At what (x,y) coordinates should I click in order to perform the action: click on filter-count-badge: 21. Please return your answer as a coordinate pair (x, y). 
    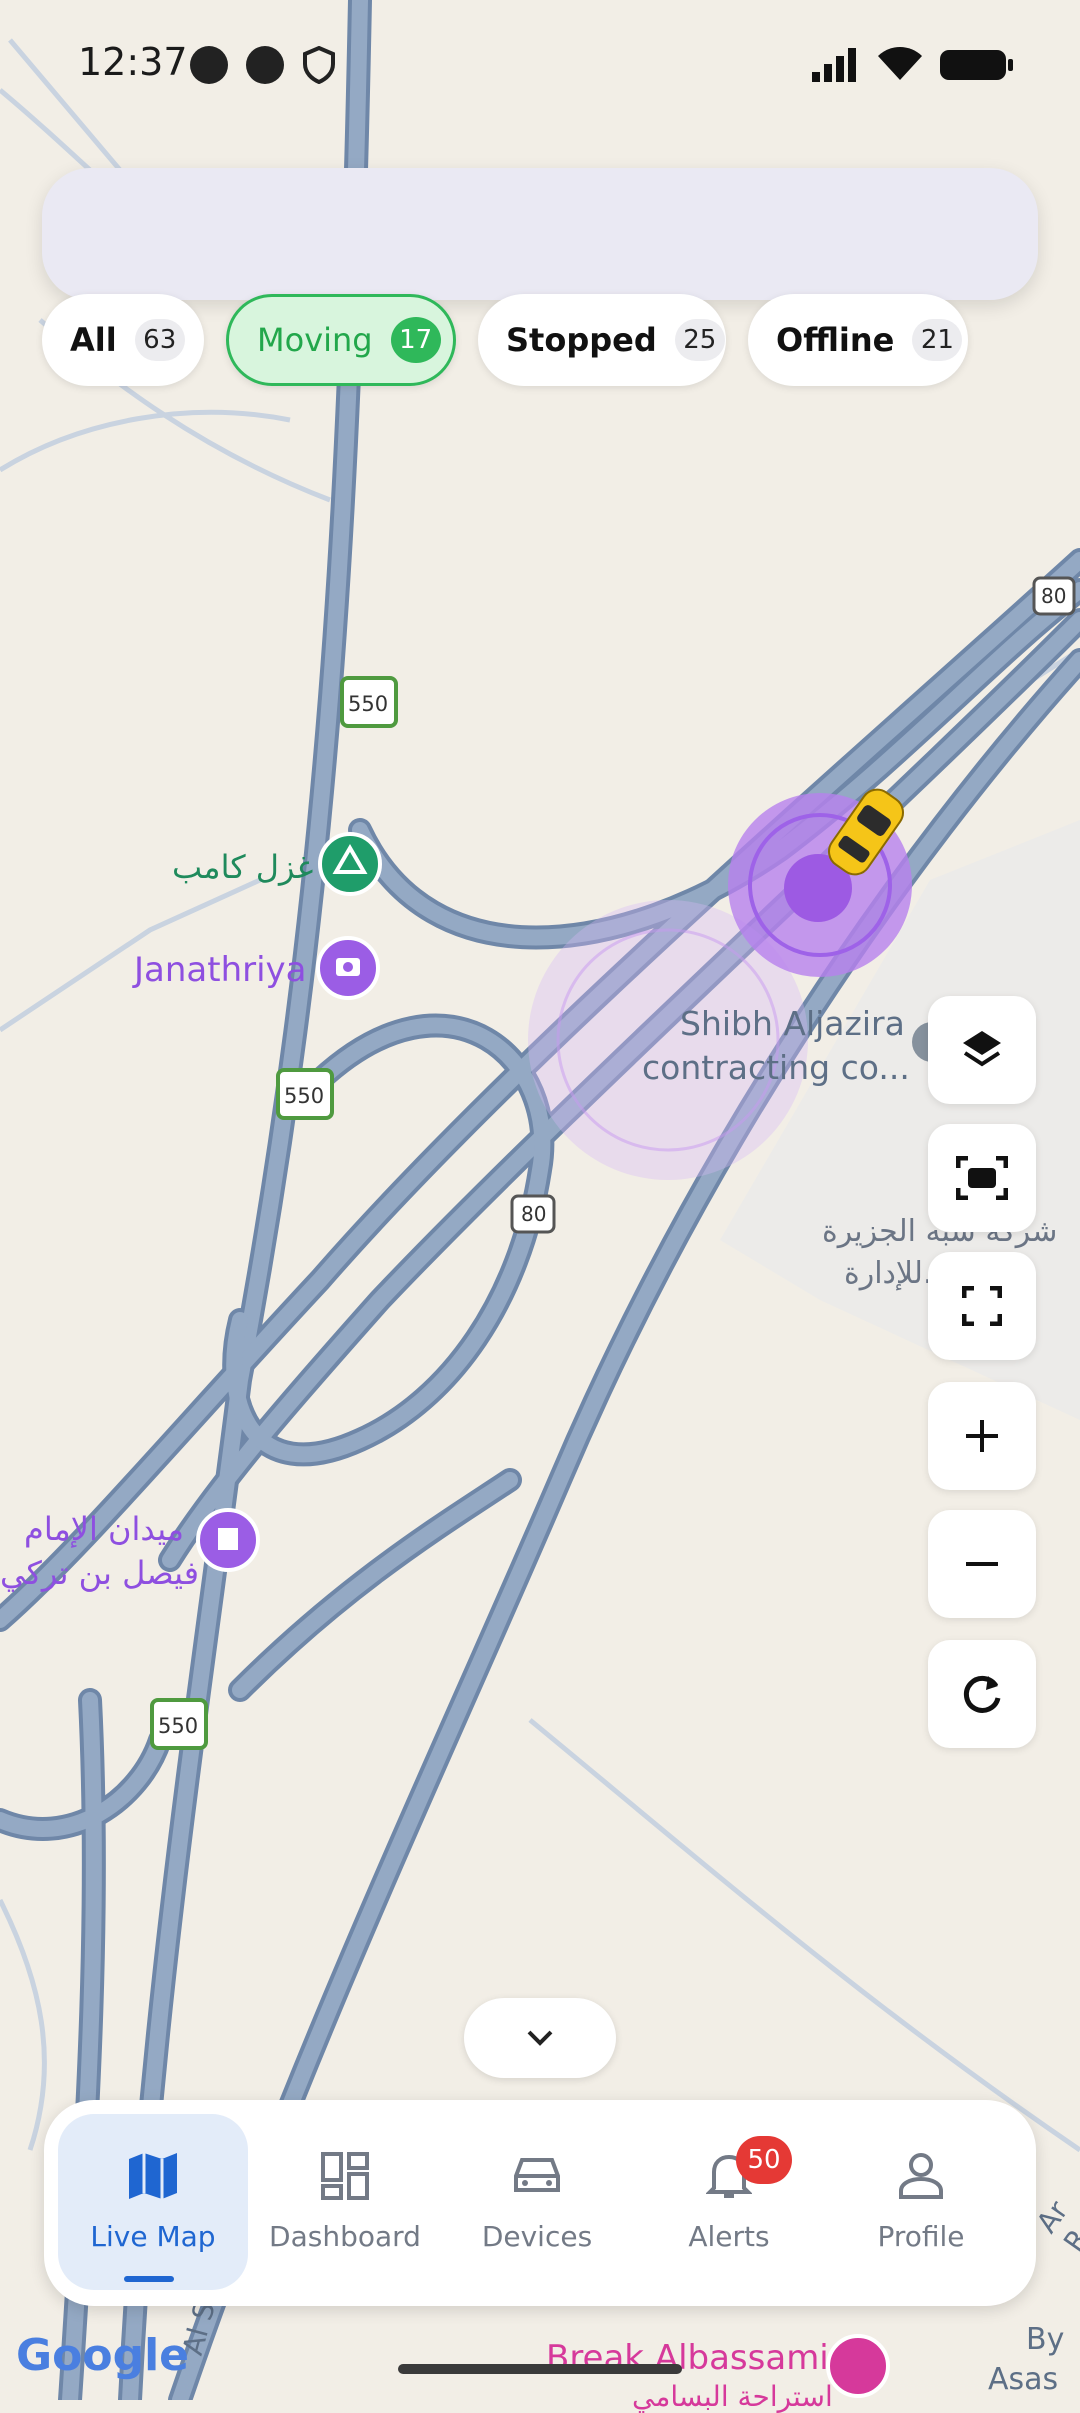
    Looking at the image, I should click on (937, 340).